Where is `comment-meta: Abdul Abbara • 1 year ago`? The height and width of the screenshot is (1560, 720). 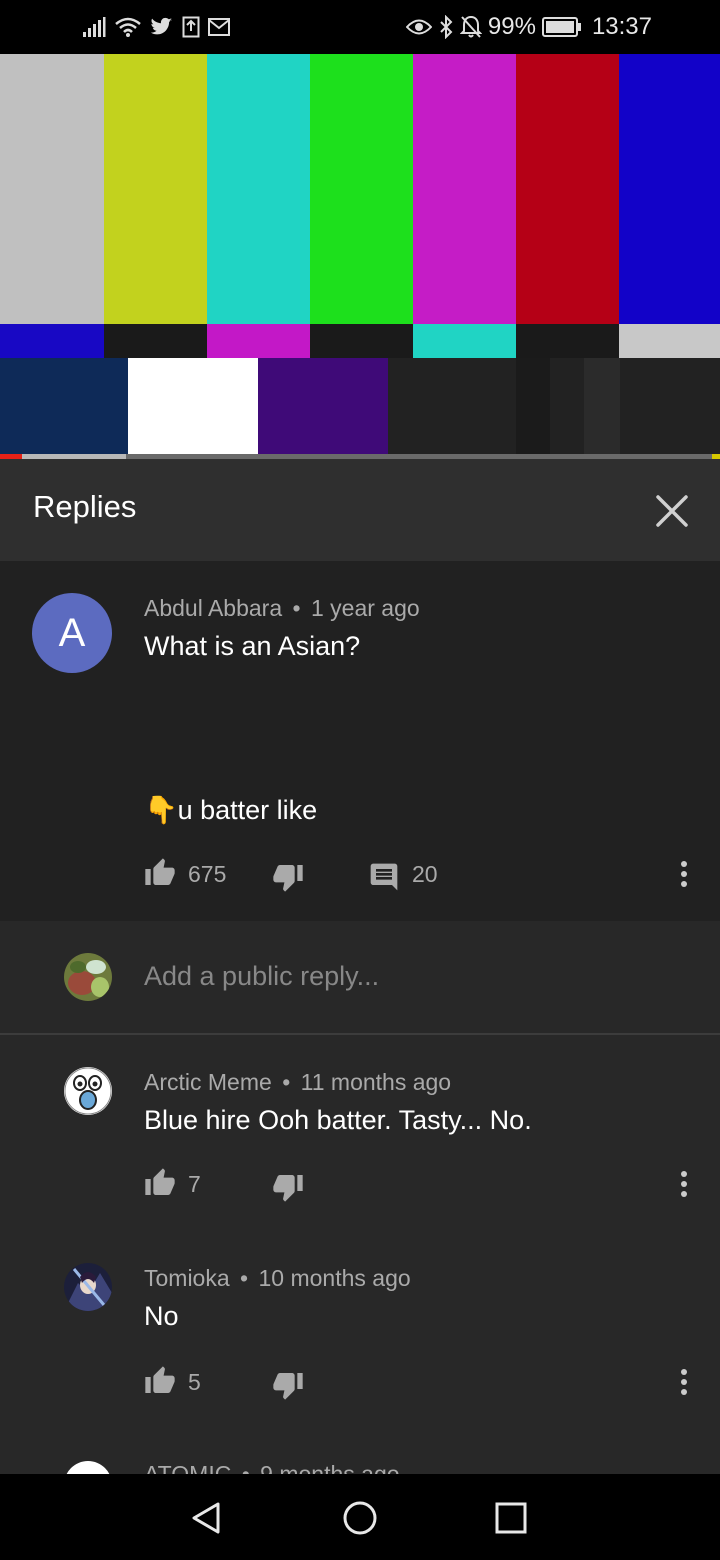 comment-meta: Abdul Abbara • 1 year ago is located at coordinates (282, 608).